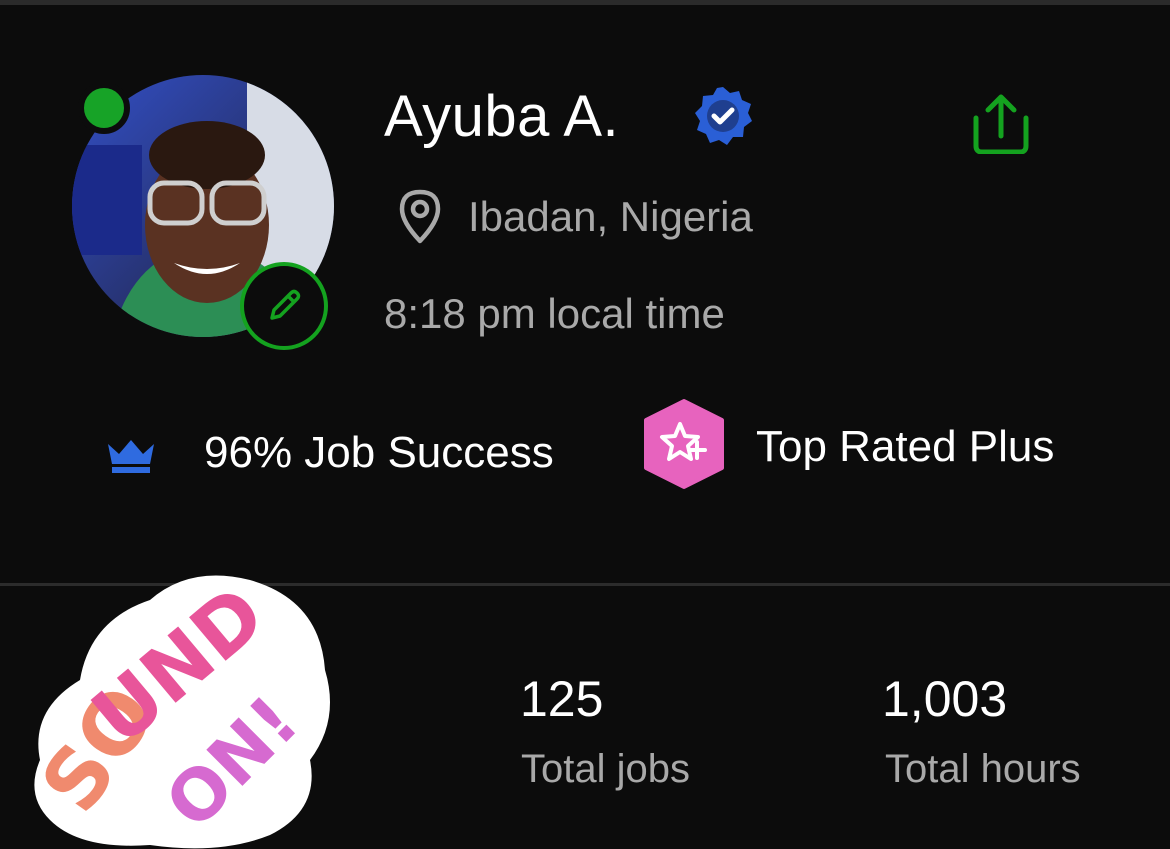 The width and height of the screenshot is (1170, 849). What do you see at coordinates (610, 216) in the screenshot?
I see `profile-location: Ibadan, Nigeria` at bounding box center [610, 216].